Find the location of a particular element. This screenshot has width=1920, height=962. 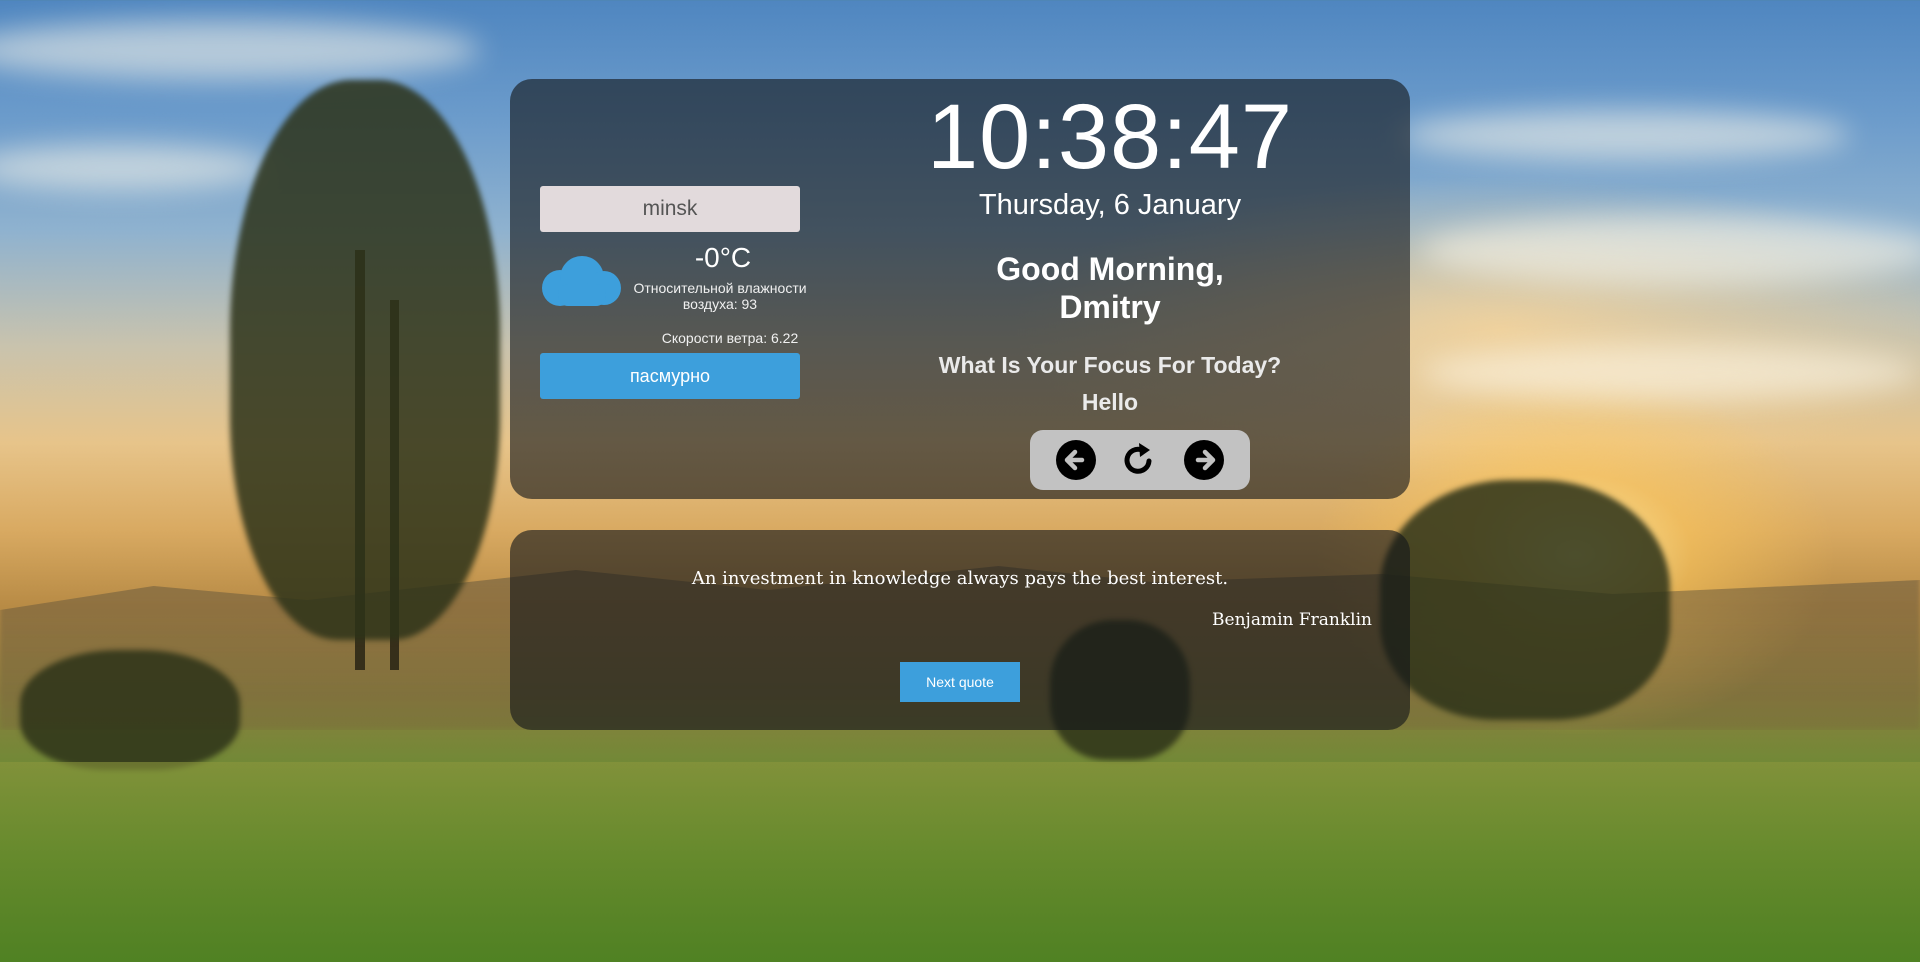

date: Thursday, 6 January is located at coordinates (1110, 205).